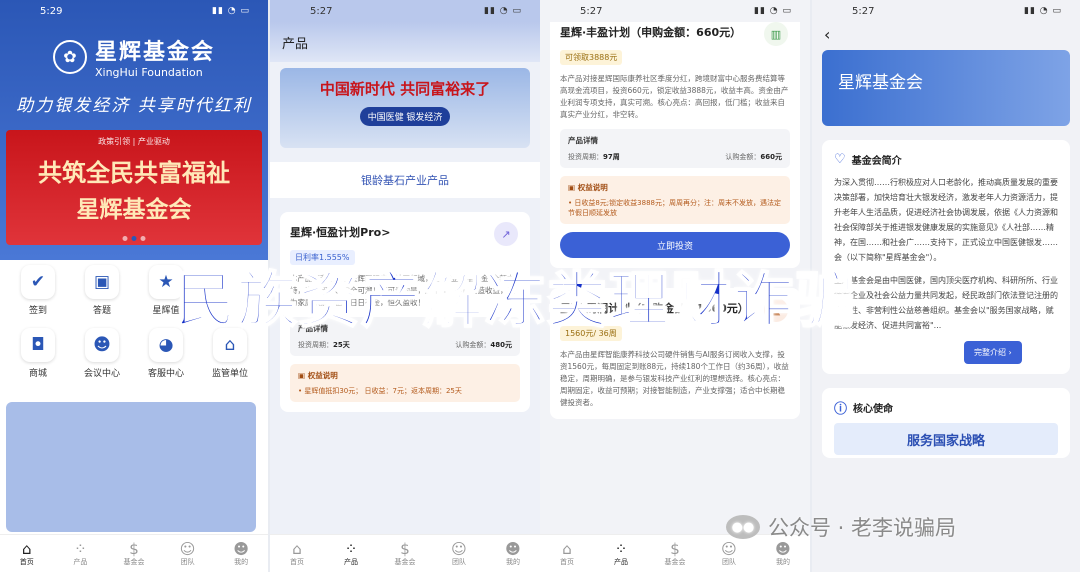 The width and height of the screenshot is (1080, 572). I want to click on rights-text: • 星辉值抵扣30元； 日收益：7元；返本周期：25天, so click(380, 391).